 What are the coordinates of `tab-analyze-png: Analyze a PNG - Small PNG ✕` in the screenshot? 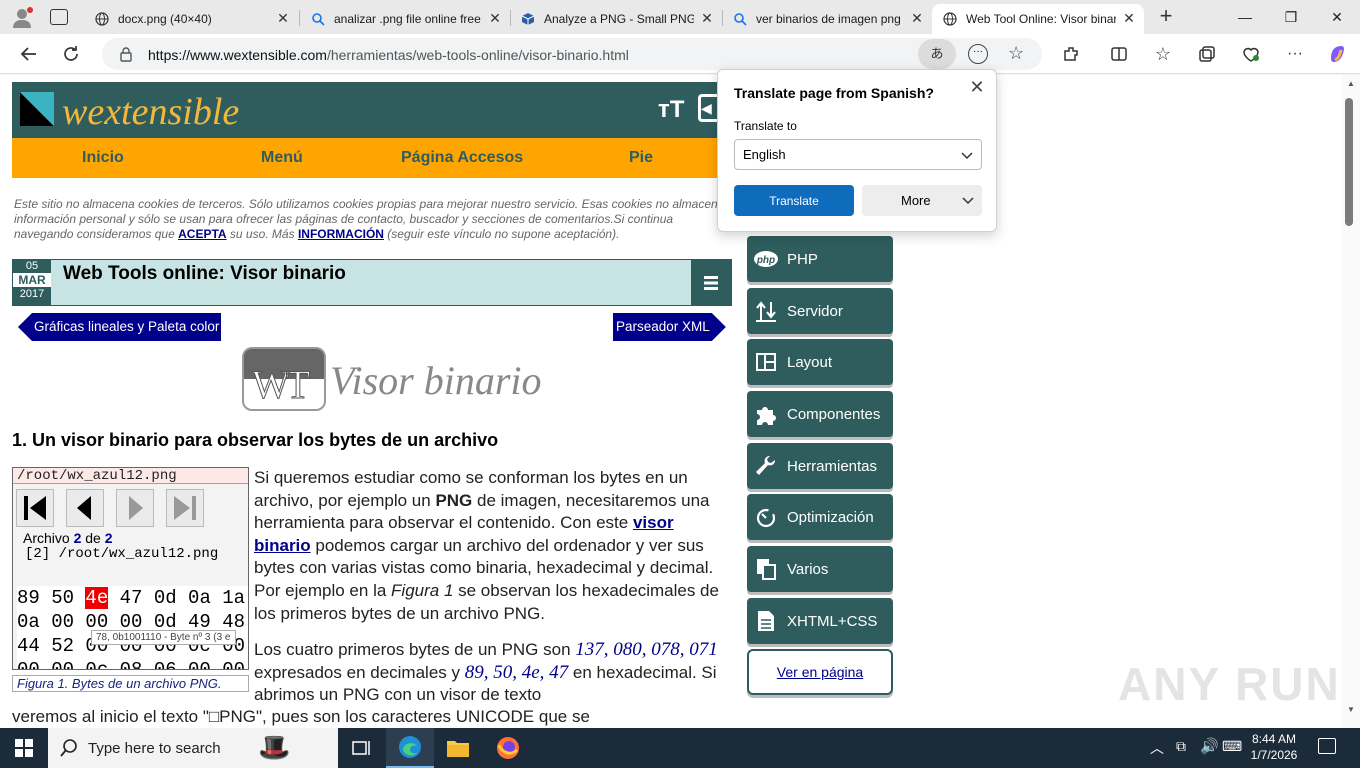 It's located at (616, 19).